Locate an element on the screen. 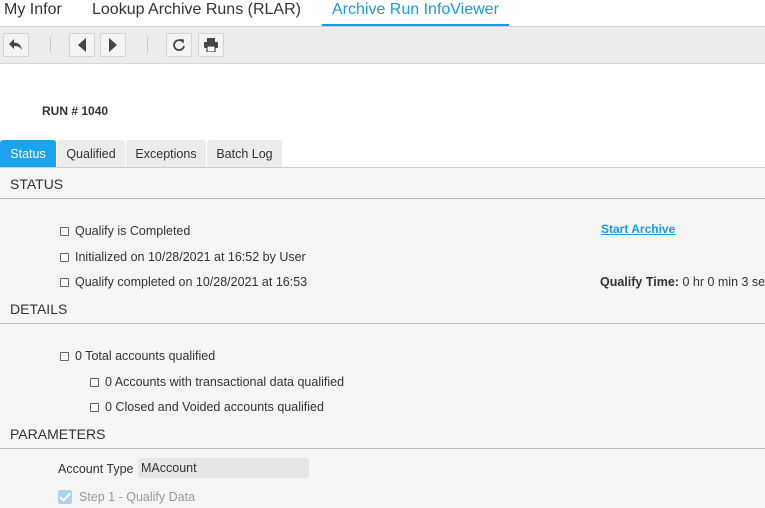  back-icon is located at coordinates (15, 44).